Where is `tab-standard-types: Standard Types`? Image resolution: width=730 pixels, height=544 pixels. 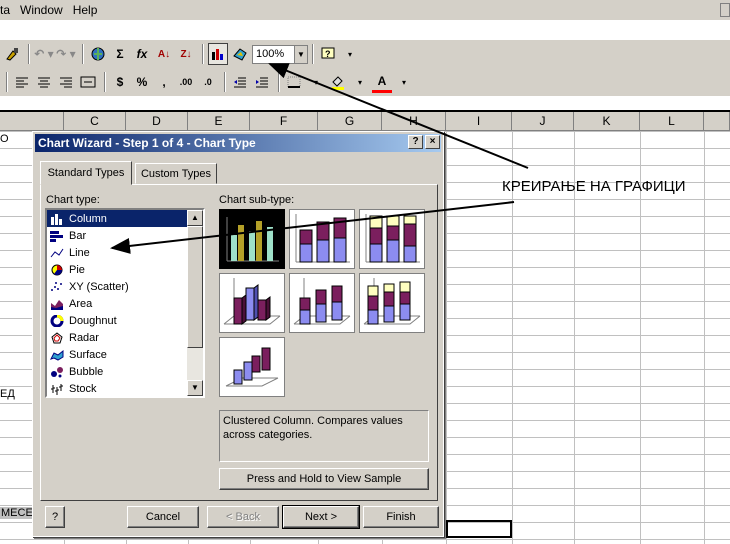
tab-standard-types: Standard Types is located at coordinates (86, 173).